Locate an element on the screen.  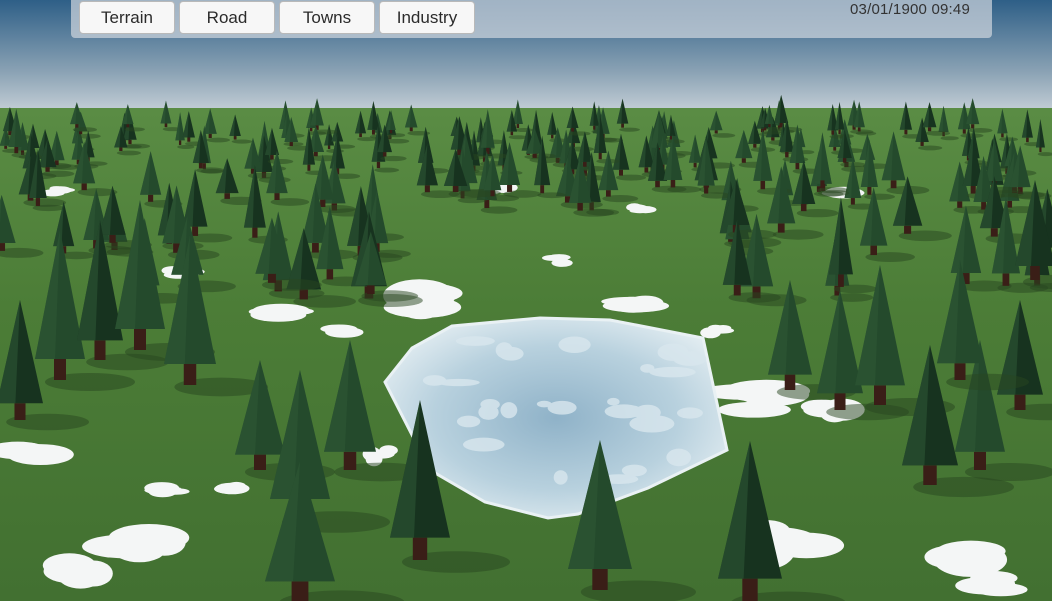
industry-button: Industry is located at coordinates (427, 17).